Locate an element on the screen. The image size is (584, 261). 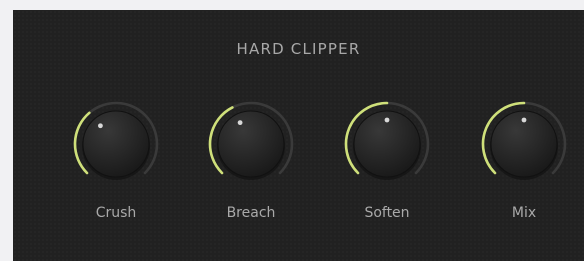
crush-knob-body is located at coordinates (116, 144).